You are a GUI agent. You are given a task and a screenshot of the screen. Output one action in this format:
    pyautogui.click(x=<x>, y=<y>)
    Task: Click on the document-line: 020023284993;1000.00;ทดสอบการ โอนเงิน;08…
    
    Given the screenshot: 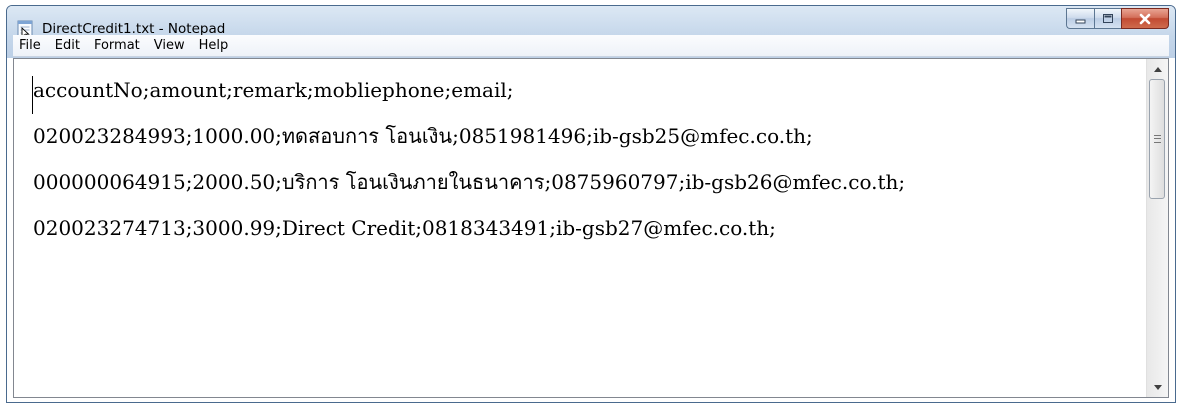 What is the action you would take?
    pyautogui.click(x=423, y=136)
    